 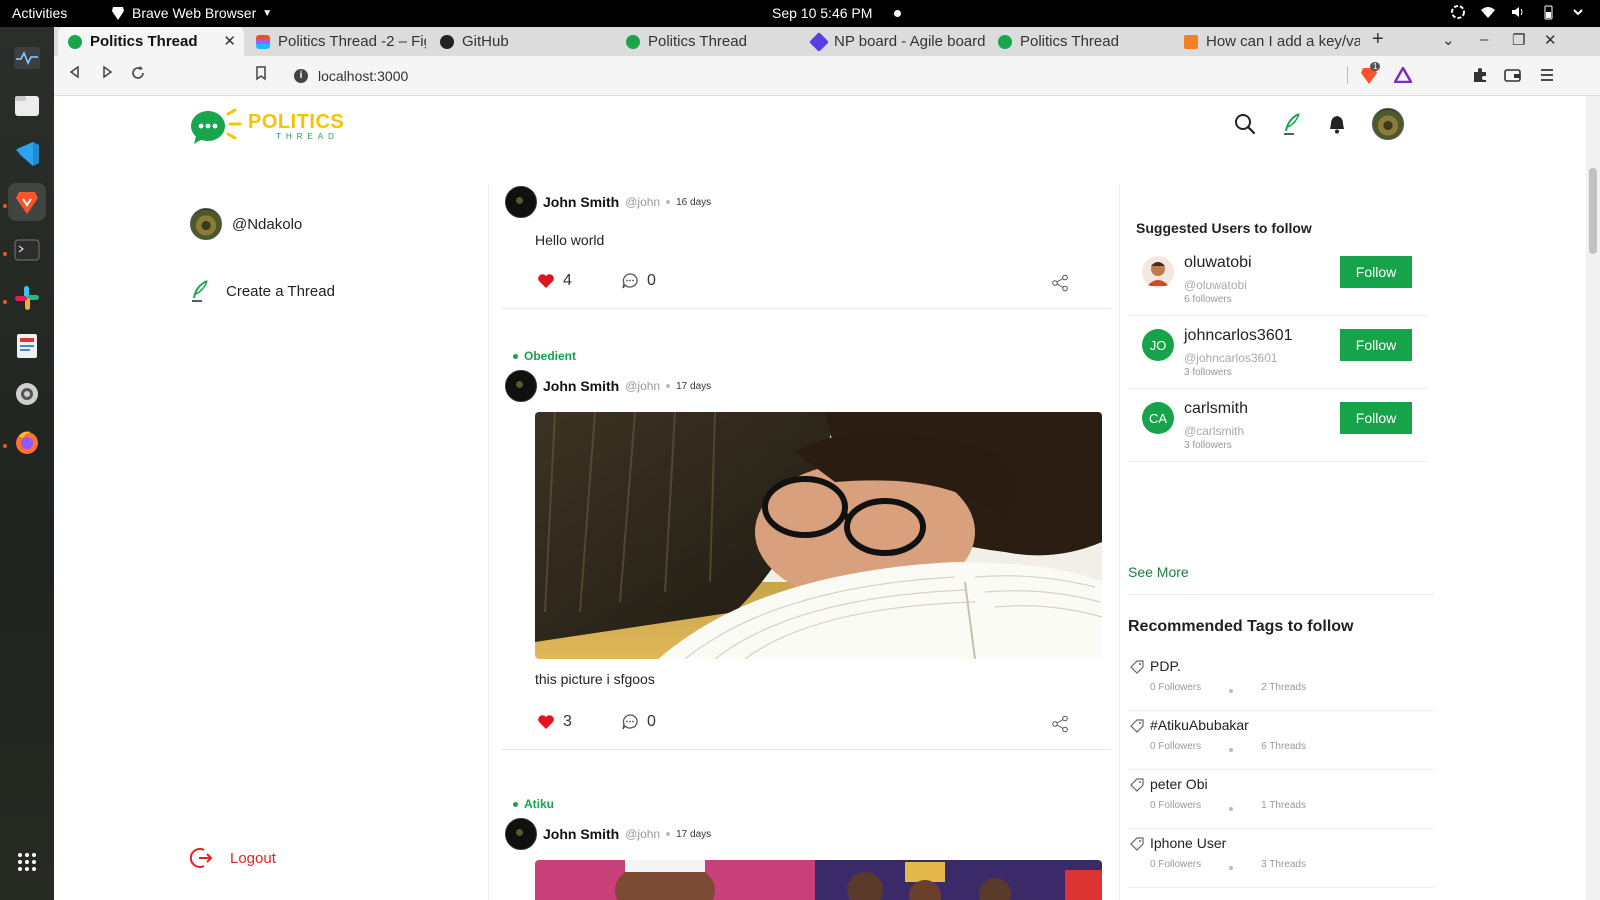 I want to click on brave-shields-button: 1, so click(x=1370, y=76).